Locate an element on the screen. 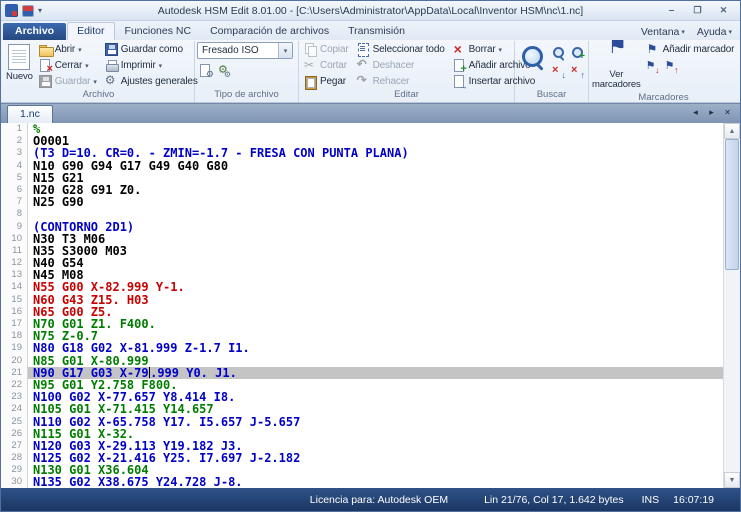 Image resolution: width=741 pixels, height=512 pixels. code-text: N55 G00 X-82.999 Y-1. is located at coordinates (109, 287).